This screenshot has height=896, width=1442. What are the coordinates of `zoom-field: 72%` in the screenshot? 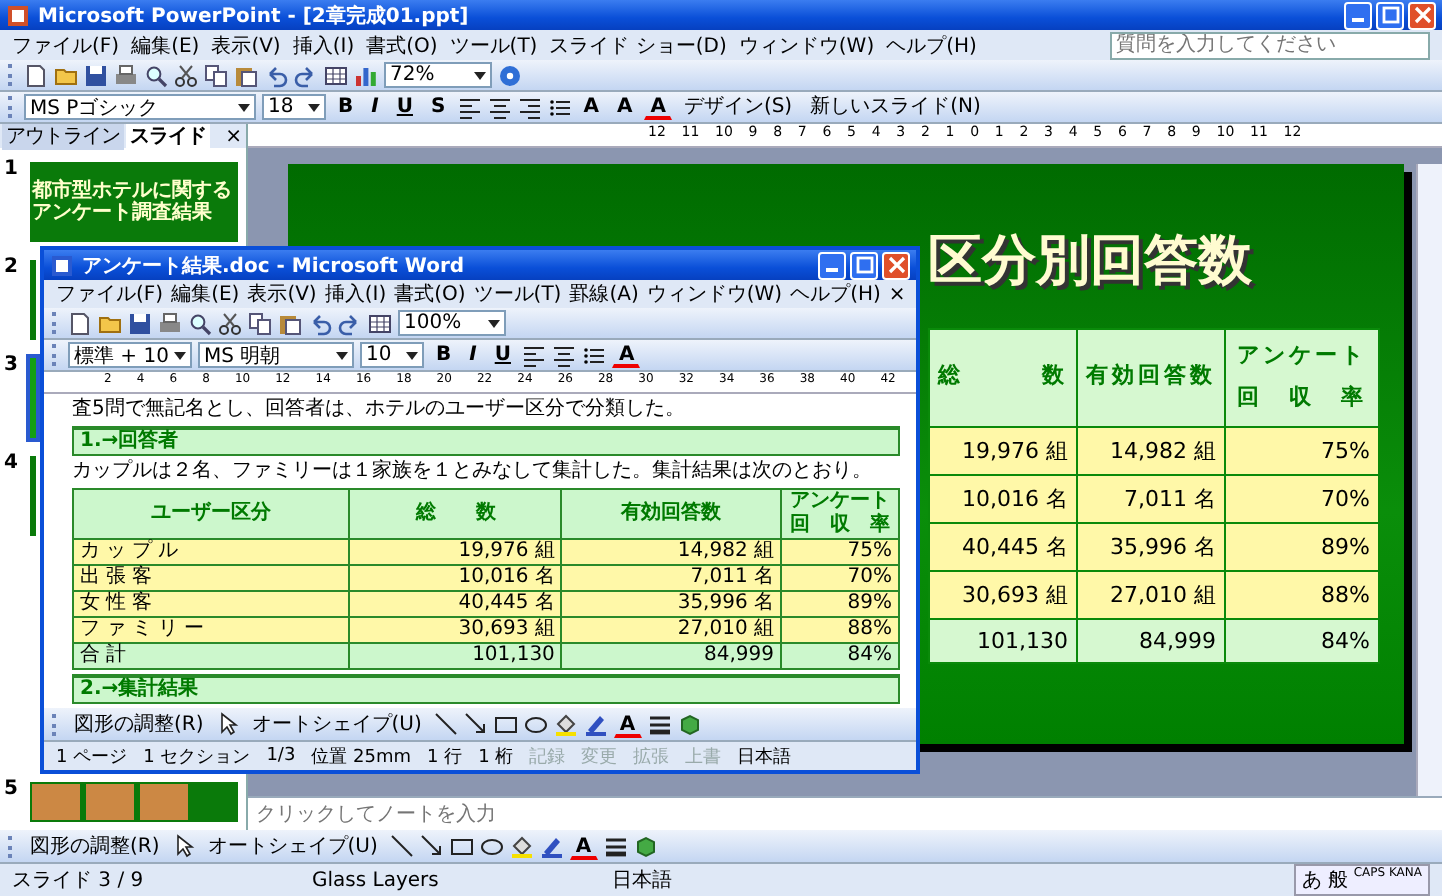 It's located at (438, 75).